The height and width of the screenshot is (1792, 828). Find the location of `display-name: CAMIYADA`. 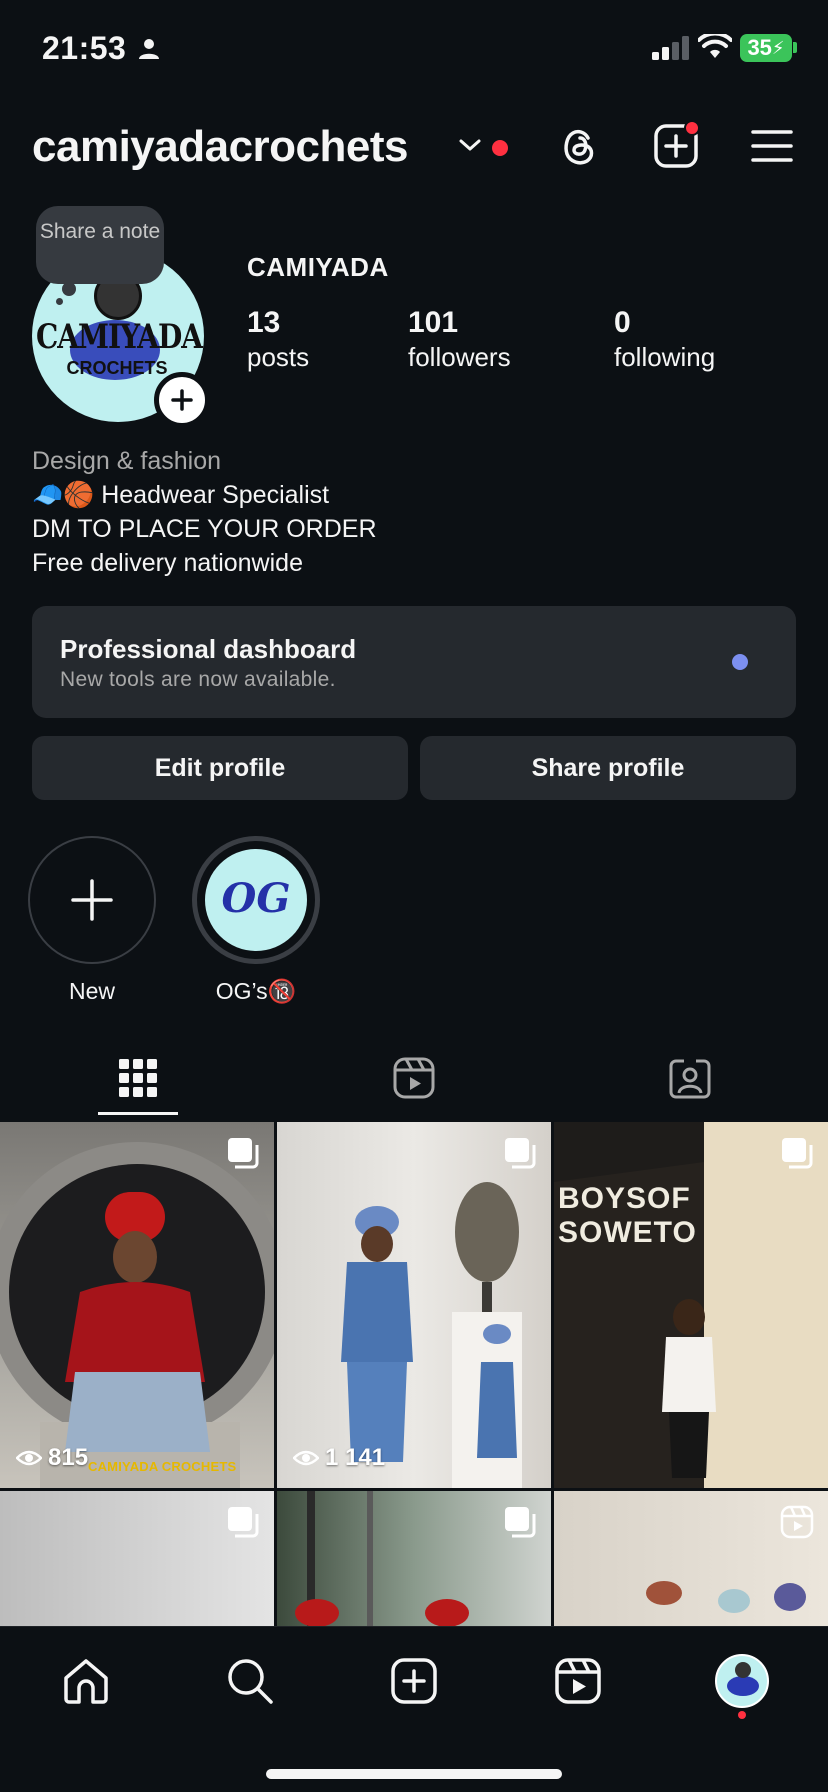

display-name: CAMIYADA is located at coordinates (318, 267).